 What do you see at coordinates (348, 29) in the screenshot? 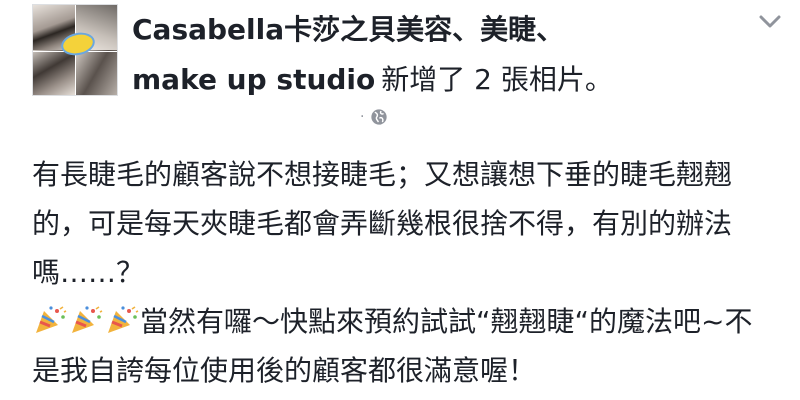
I see `page-name-link: Casabella卡莎之貝美容、美睫、` at bounding box center [348, 29].